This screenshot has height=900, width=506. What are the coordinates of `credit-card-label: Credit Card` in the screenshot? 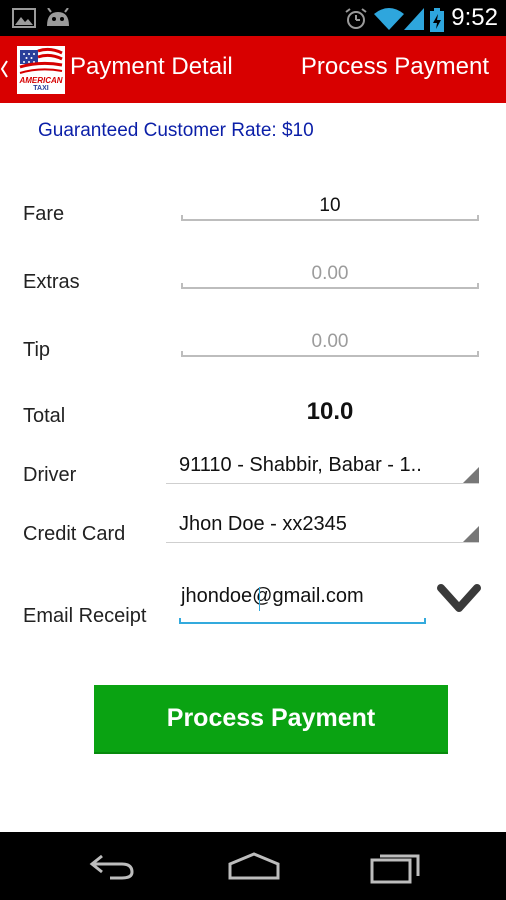 It's located at (74, 534).